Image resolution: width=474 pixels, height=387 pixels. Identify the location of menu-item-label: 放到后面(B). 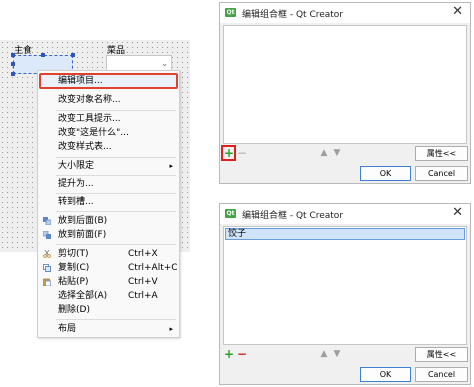
(83, 221).